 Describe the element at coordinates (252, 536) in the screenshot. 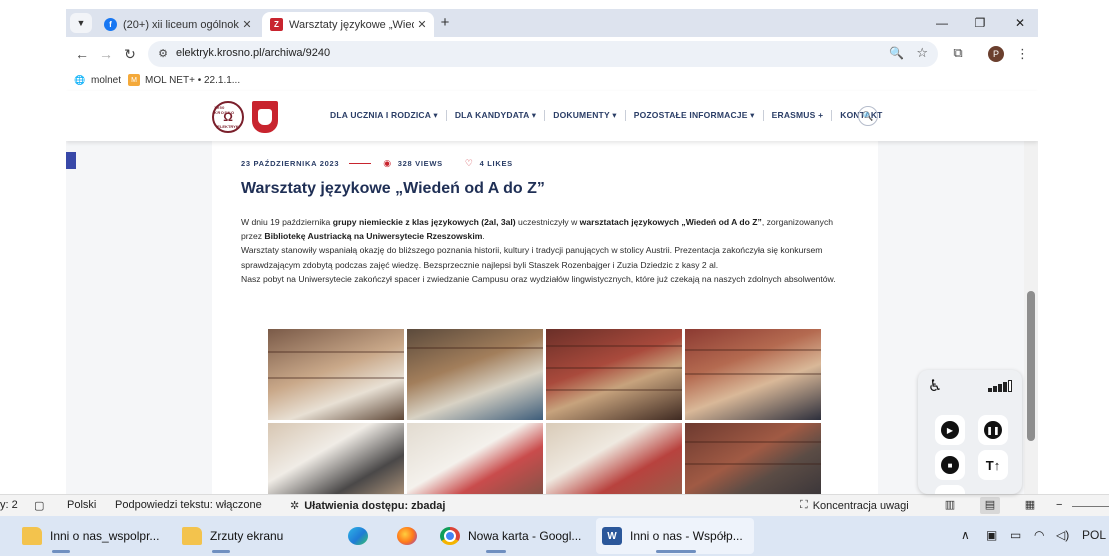

I see `taskbar-app-explorer-2: Zrzuty ekranu` at that location.